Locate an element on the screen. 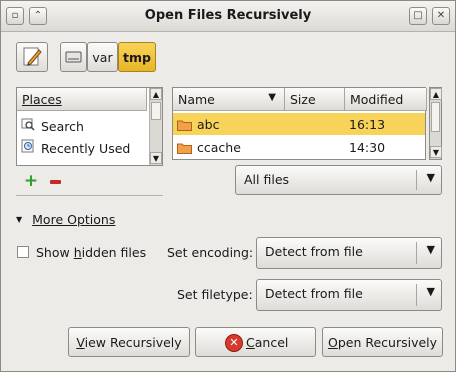 The image size is (456, 372). drive-icon is located at coordinates (73, 57).